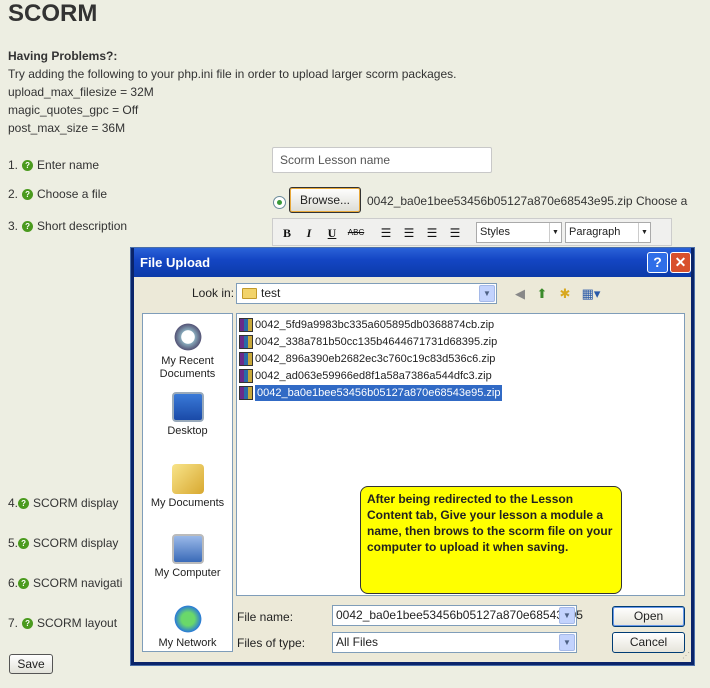 The image size is (710, 688). What do you see at coordinates (187, 367) in the screenshot?
I see `place-label: My Recent Documents` at bounding box center [187, 367].